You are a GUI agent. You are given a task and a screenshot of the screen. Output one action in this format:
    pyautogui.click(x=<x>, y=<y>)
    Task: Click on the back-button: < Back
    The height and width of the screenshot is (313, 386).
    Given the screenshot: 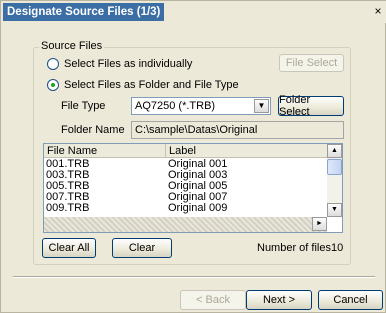 What is the action you would take?
    pyautogui.click(x=213, y=300)
    